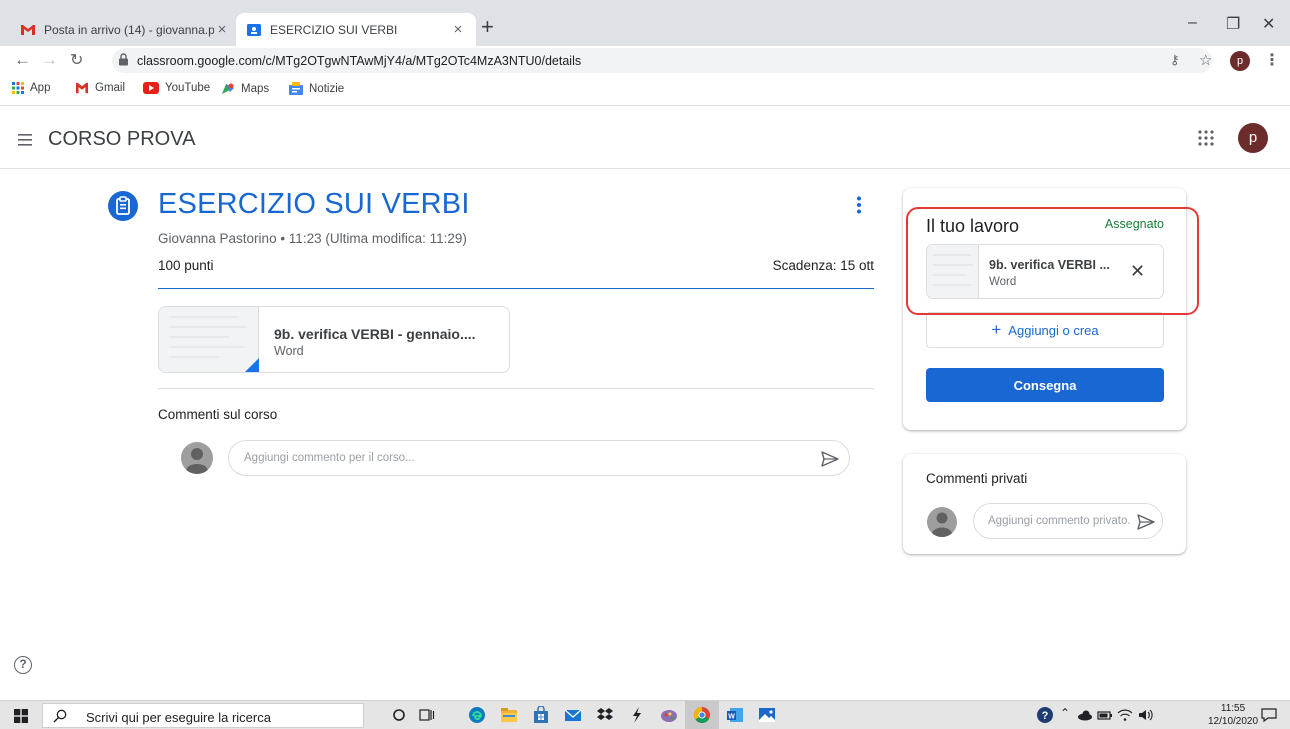 This screenshot has height=729, width=1290. I want to click on lock-icon, so click(123, 59).